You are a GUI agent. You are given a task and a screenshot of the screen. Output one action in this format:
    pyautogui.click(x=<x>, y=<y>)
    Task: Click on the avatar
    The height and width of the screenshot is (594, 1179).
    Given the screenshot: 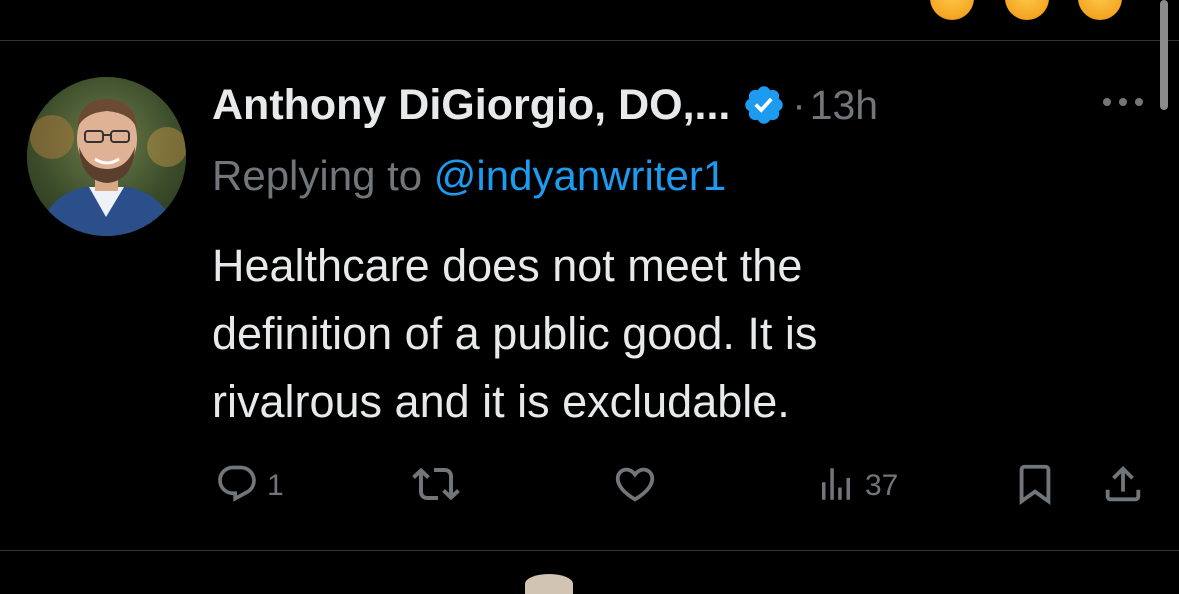 What is the action you would take?
    pyautogui.click(x=106, y=156)
    